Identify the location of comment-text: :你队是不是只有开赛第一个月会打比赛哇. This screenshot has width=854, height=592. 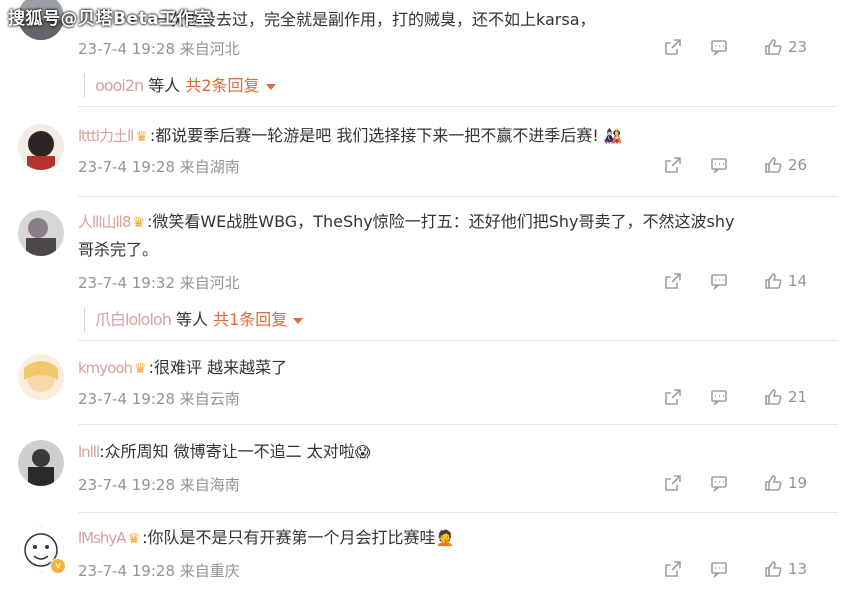
(289, 537).